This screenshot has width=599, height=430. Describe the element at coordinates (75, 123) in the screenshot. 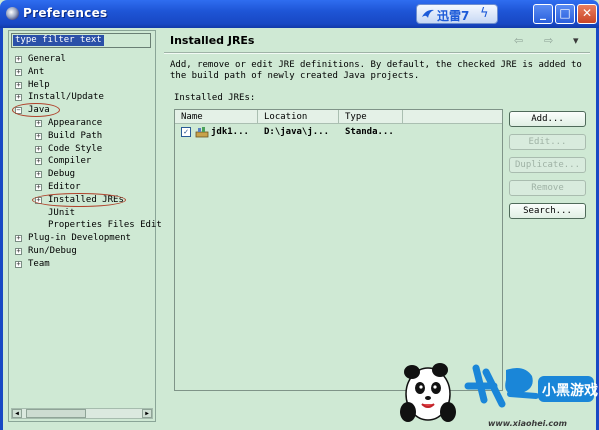

I see `tree-item-label: Appearance` at that location.